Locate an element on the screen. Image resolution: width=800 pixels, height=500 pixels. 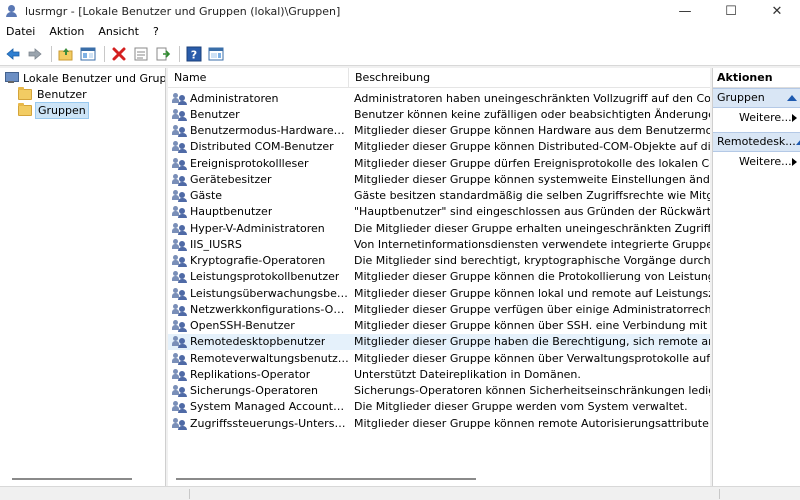
column-header-name: Name is located at coordinates (258, 78).